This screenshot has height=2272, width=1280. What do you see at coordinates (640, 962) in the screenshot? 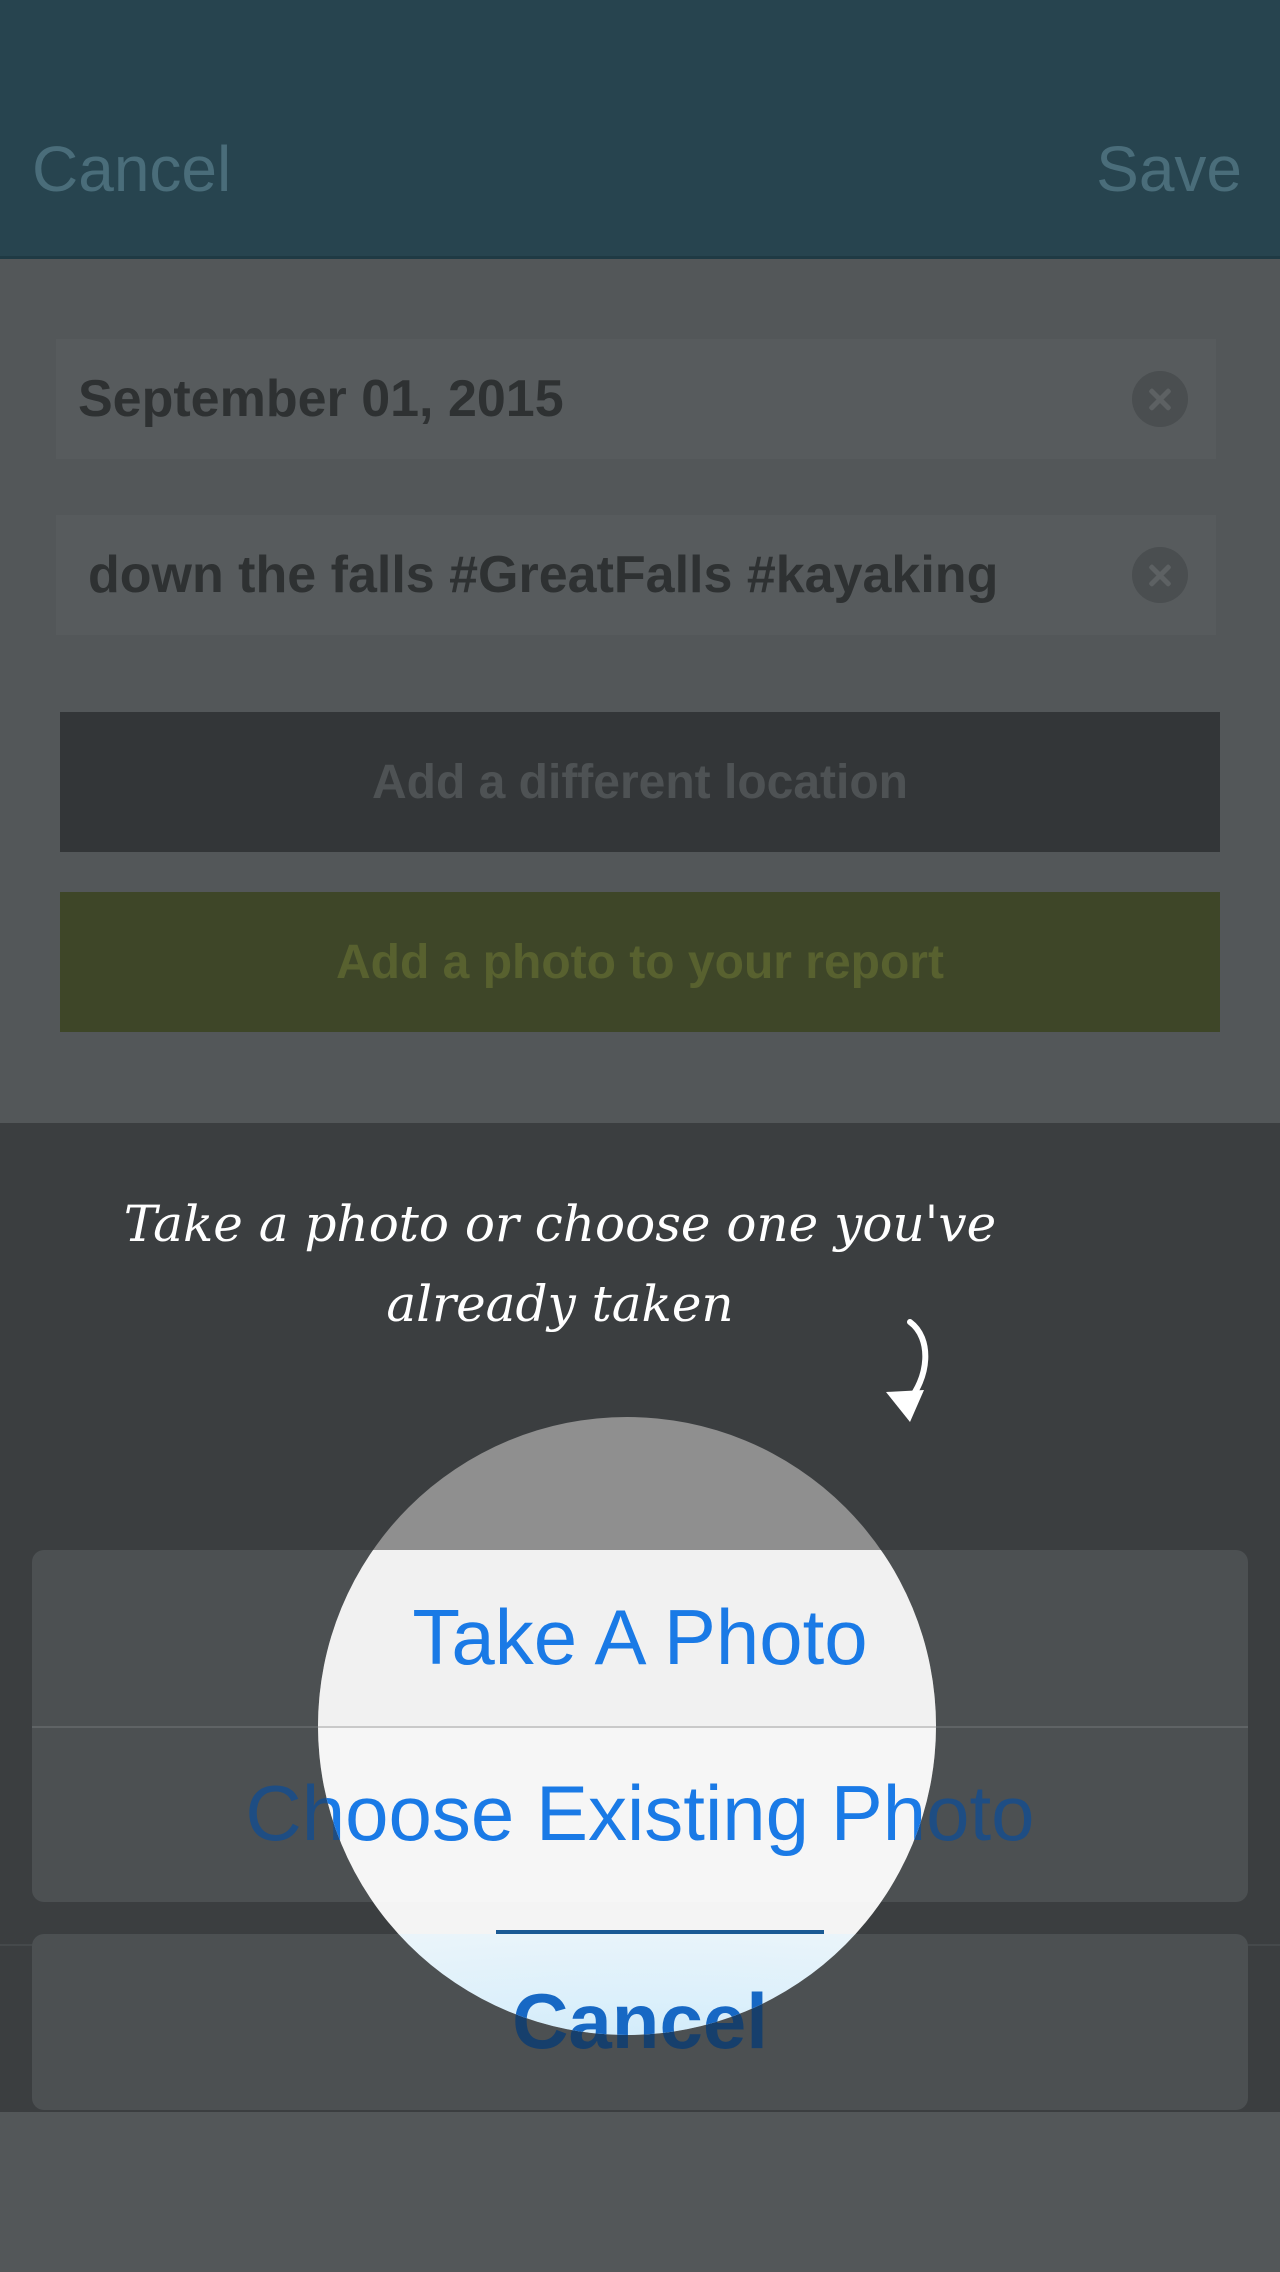
I see `add-photo-button: Add a photo to your report` at bounding box center [640, 962].